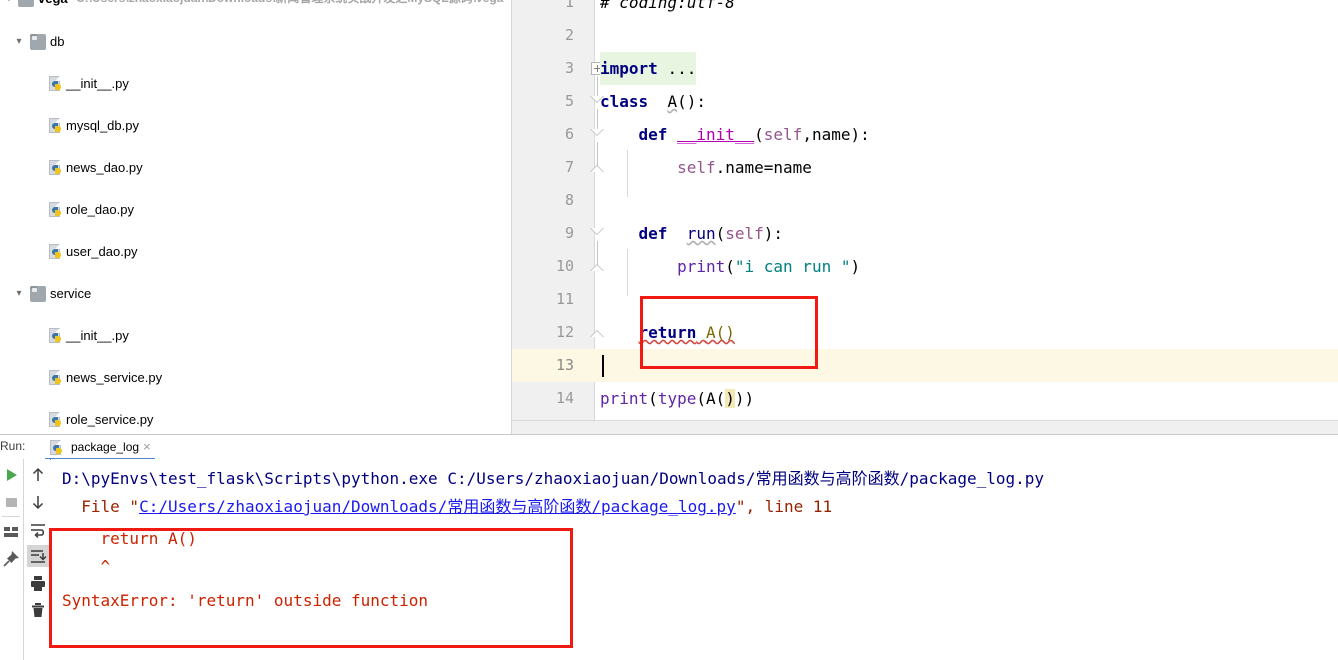 The image size is (1338, 660). I want to click on code-line-1: 1 # coding:utf-8, so click(925, 9).